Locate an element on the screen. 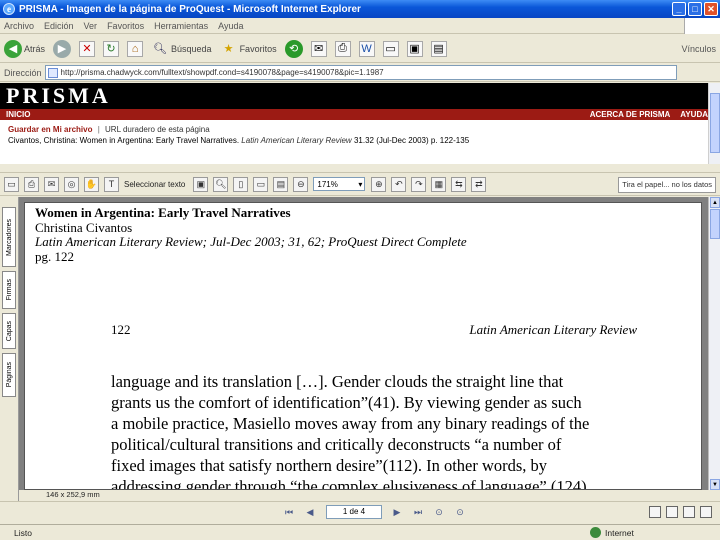 Image resolution: width=720 pixels, height=540 pixels. fit-width-icon: ▤ is located at coordinates (281, 184).